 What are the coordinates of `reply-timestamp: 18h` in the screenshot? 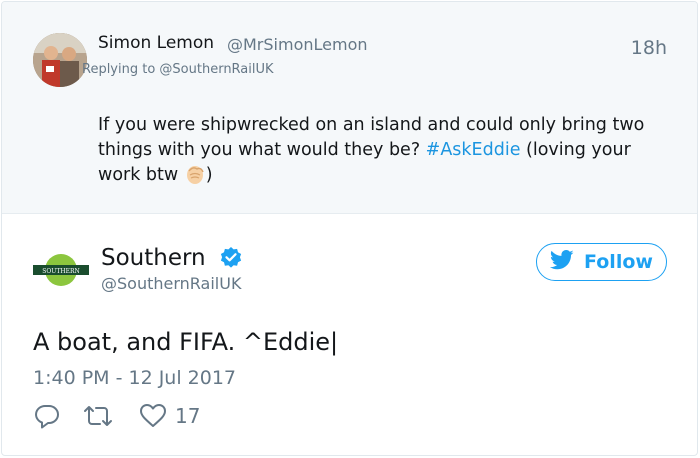 It's located at (649, 48).